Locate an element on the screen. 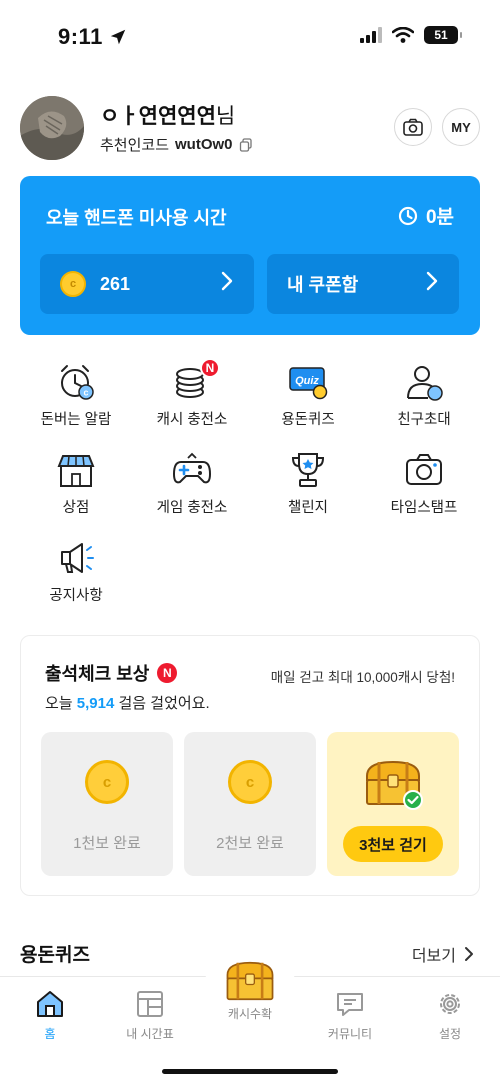 This screenshot has height=1084, width=500. copy-icon is located at coordinates (246, 144).